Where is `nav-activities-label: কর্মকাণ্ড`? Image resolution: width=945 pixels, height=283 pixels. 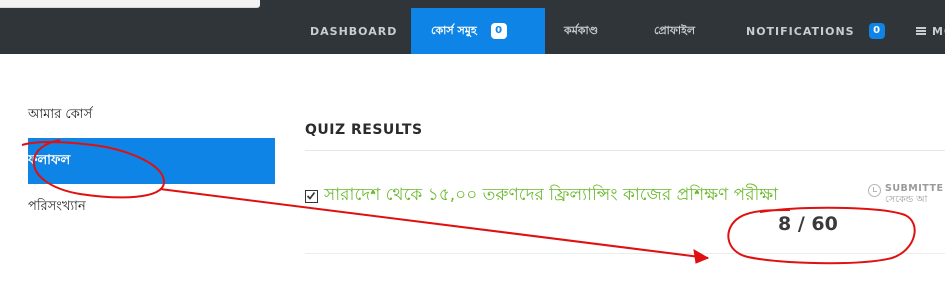
nav-activities-label: কর্মকাণ্ড is located at coordinates (581, 30).